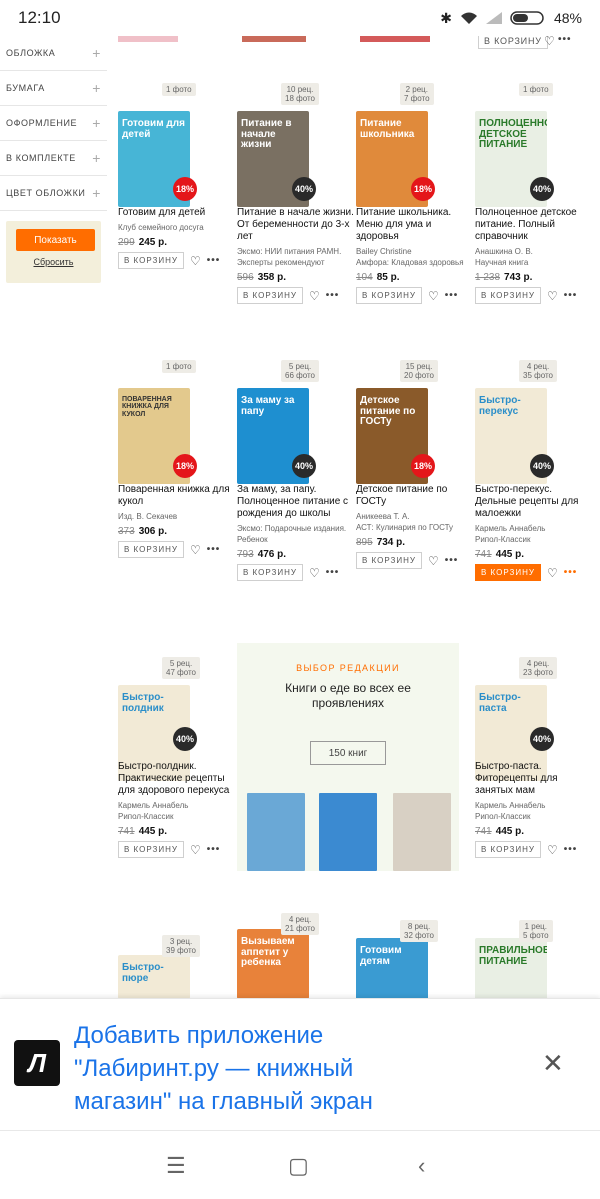 The image size is (600, 1199). Describe the element at coordinates (245, 554) in the screenshot. I see `old-price: 793` at that location.